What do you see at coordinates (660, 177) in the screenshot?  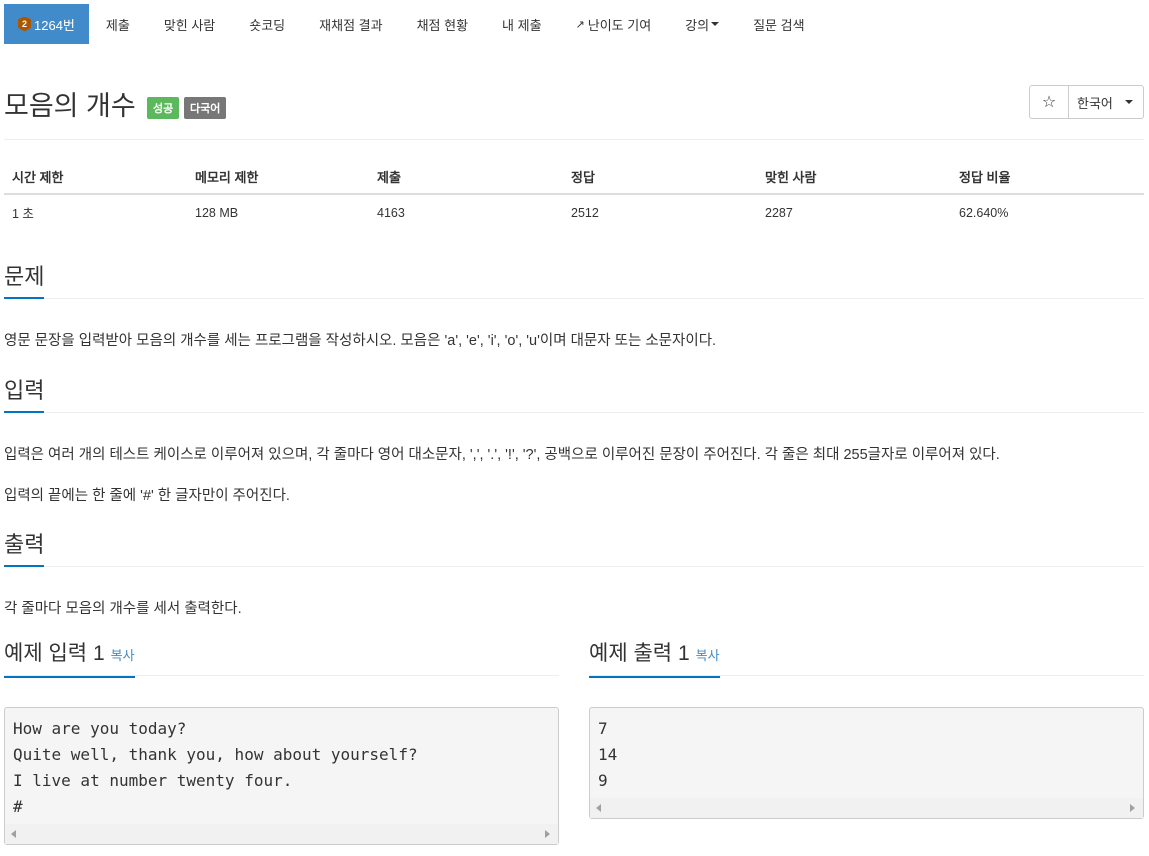 I see `header-accepted: 정답` at bounding box center [660, 177].